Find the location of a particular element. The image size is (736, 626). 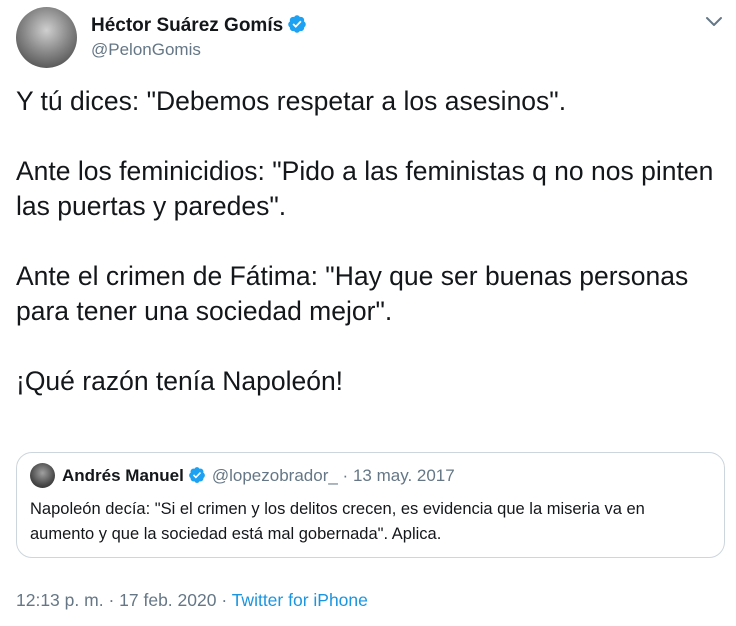

tweet-paragraph: ¡Qué razón tenía Napoleón! is located at coordinates (180, 381).